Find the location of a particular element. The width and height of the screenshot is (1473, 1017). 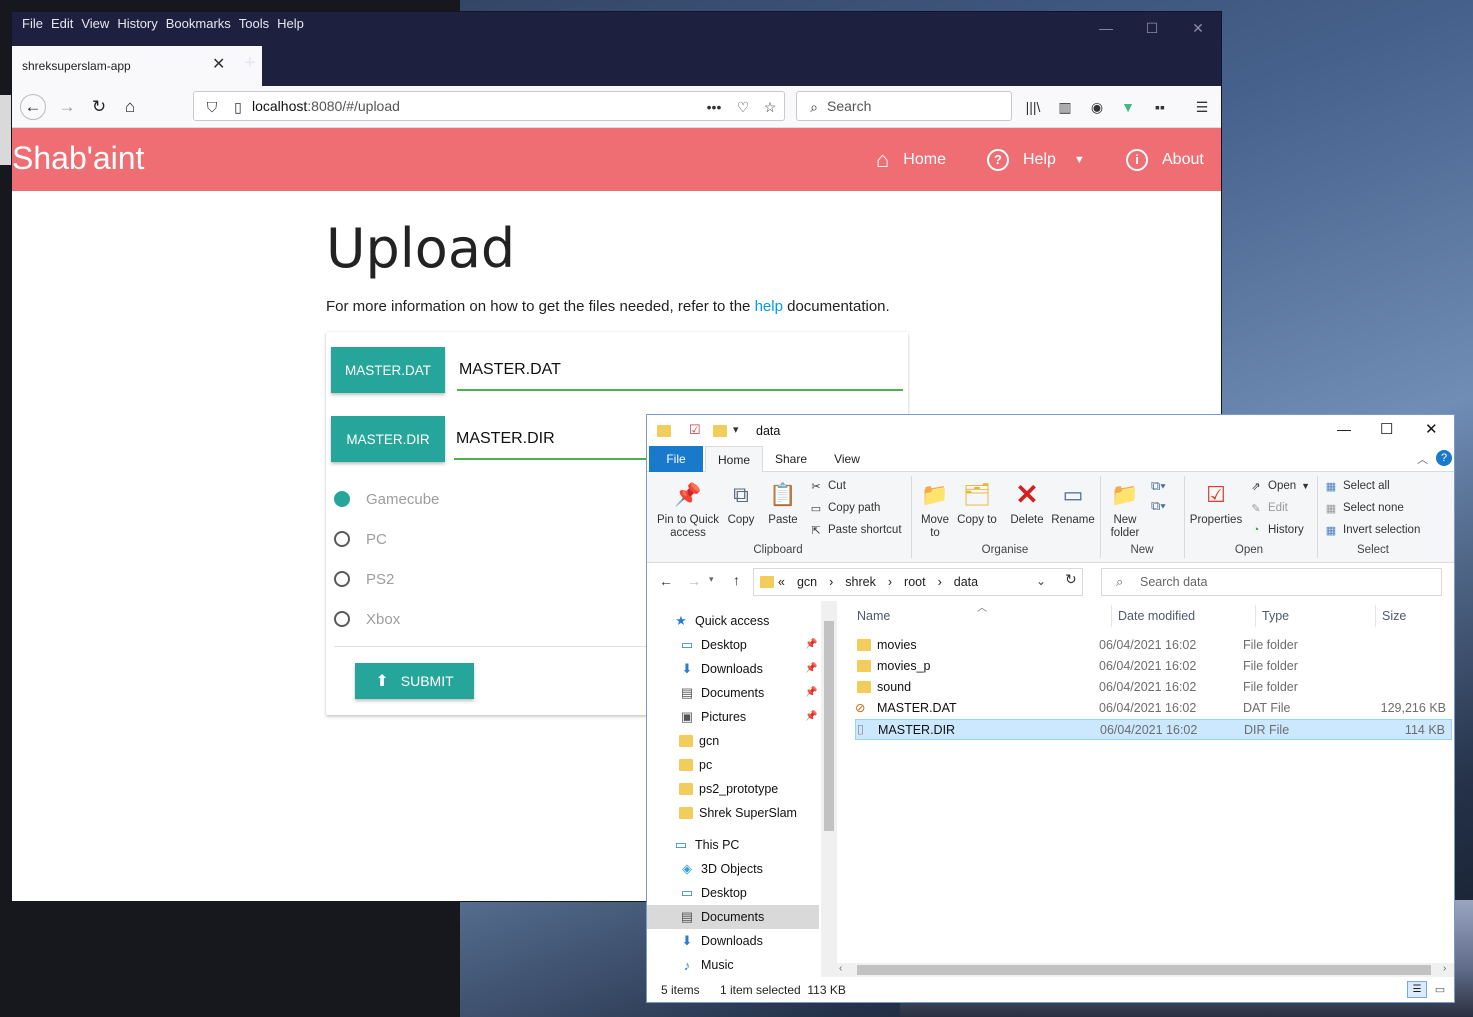

brand-logo: Shab'aint is located at coordinates (78, 158).